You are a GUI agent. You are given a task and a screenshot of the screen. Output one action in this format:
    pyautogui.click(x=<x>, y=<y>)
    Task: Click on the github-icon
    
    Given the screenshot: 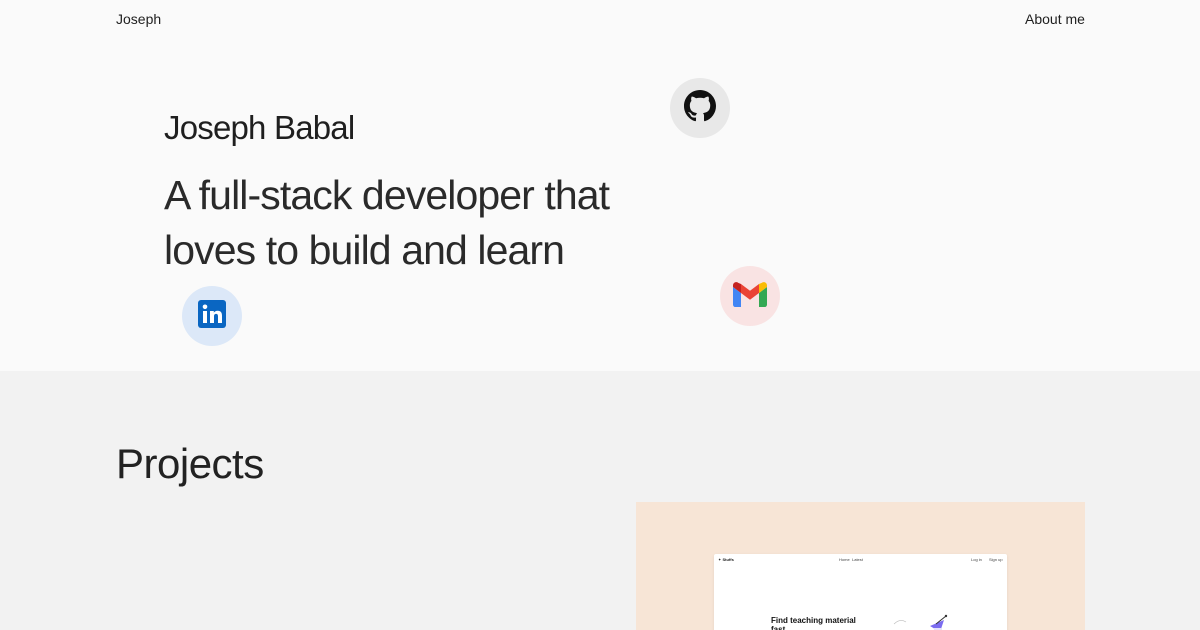 What is the action you would take?
    pyautogui.click(x=700, y=108)
    